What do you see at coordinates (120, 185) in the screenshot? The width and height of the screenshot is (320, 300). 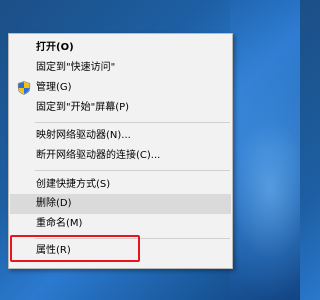 I see `menu-item-create-shortcut: 创建快捷方式(S)` at bounding box center [120, 185].